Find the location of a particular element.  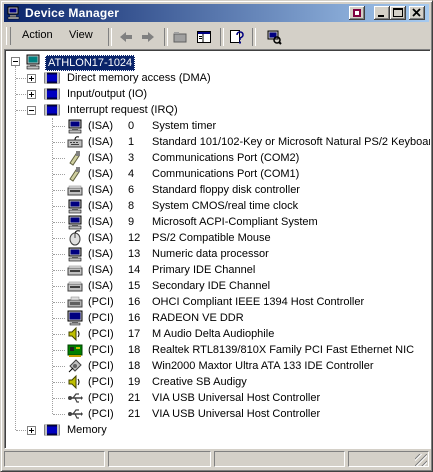

close-button is located at coordinates (417, 13).